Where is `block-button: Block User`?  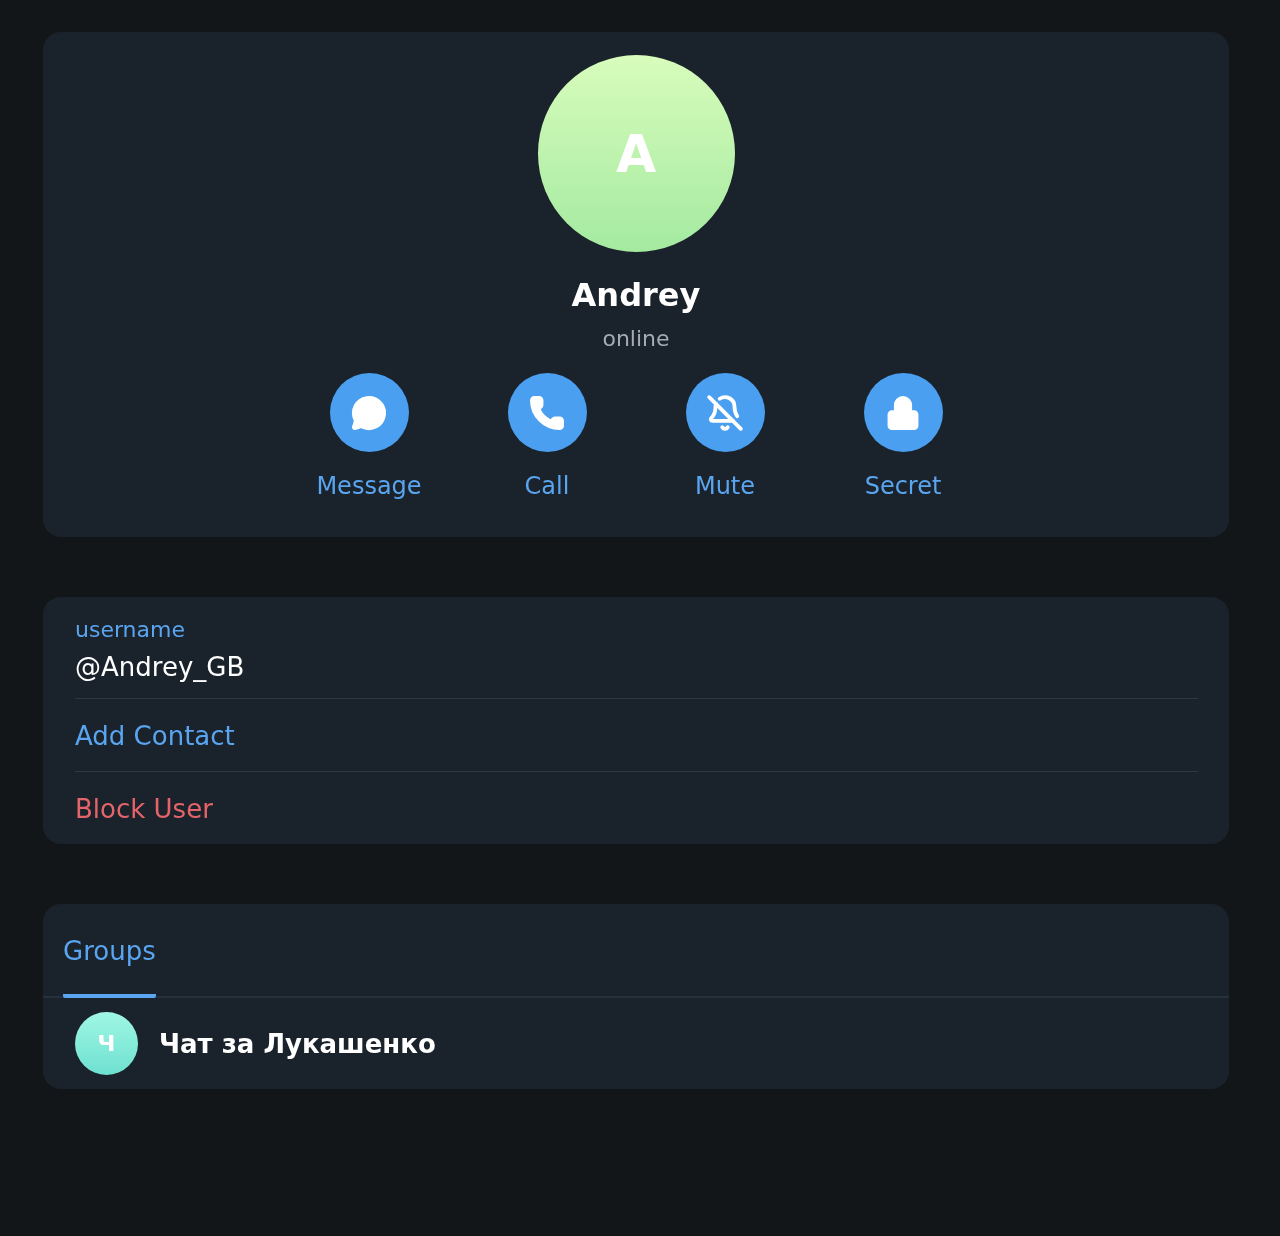 block-button: Block User is located at coordinates (144, 809).